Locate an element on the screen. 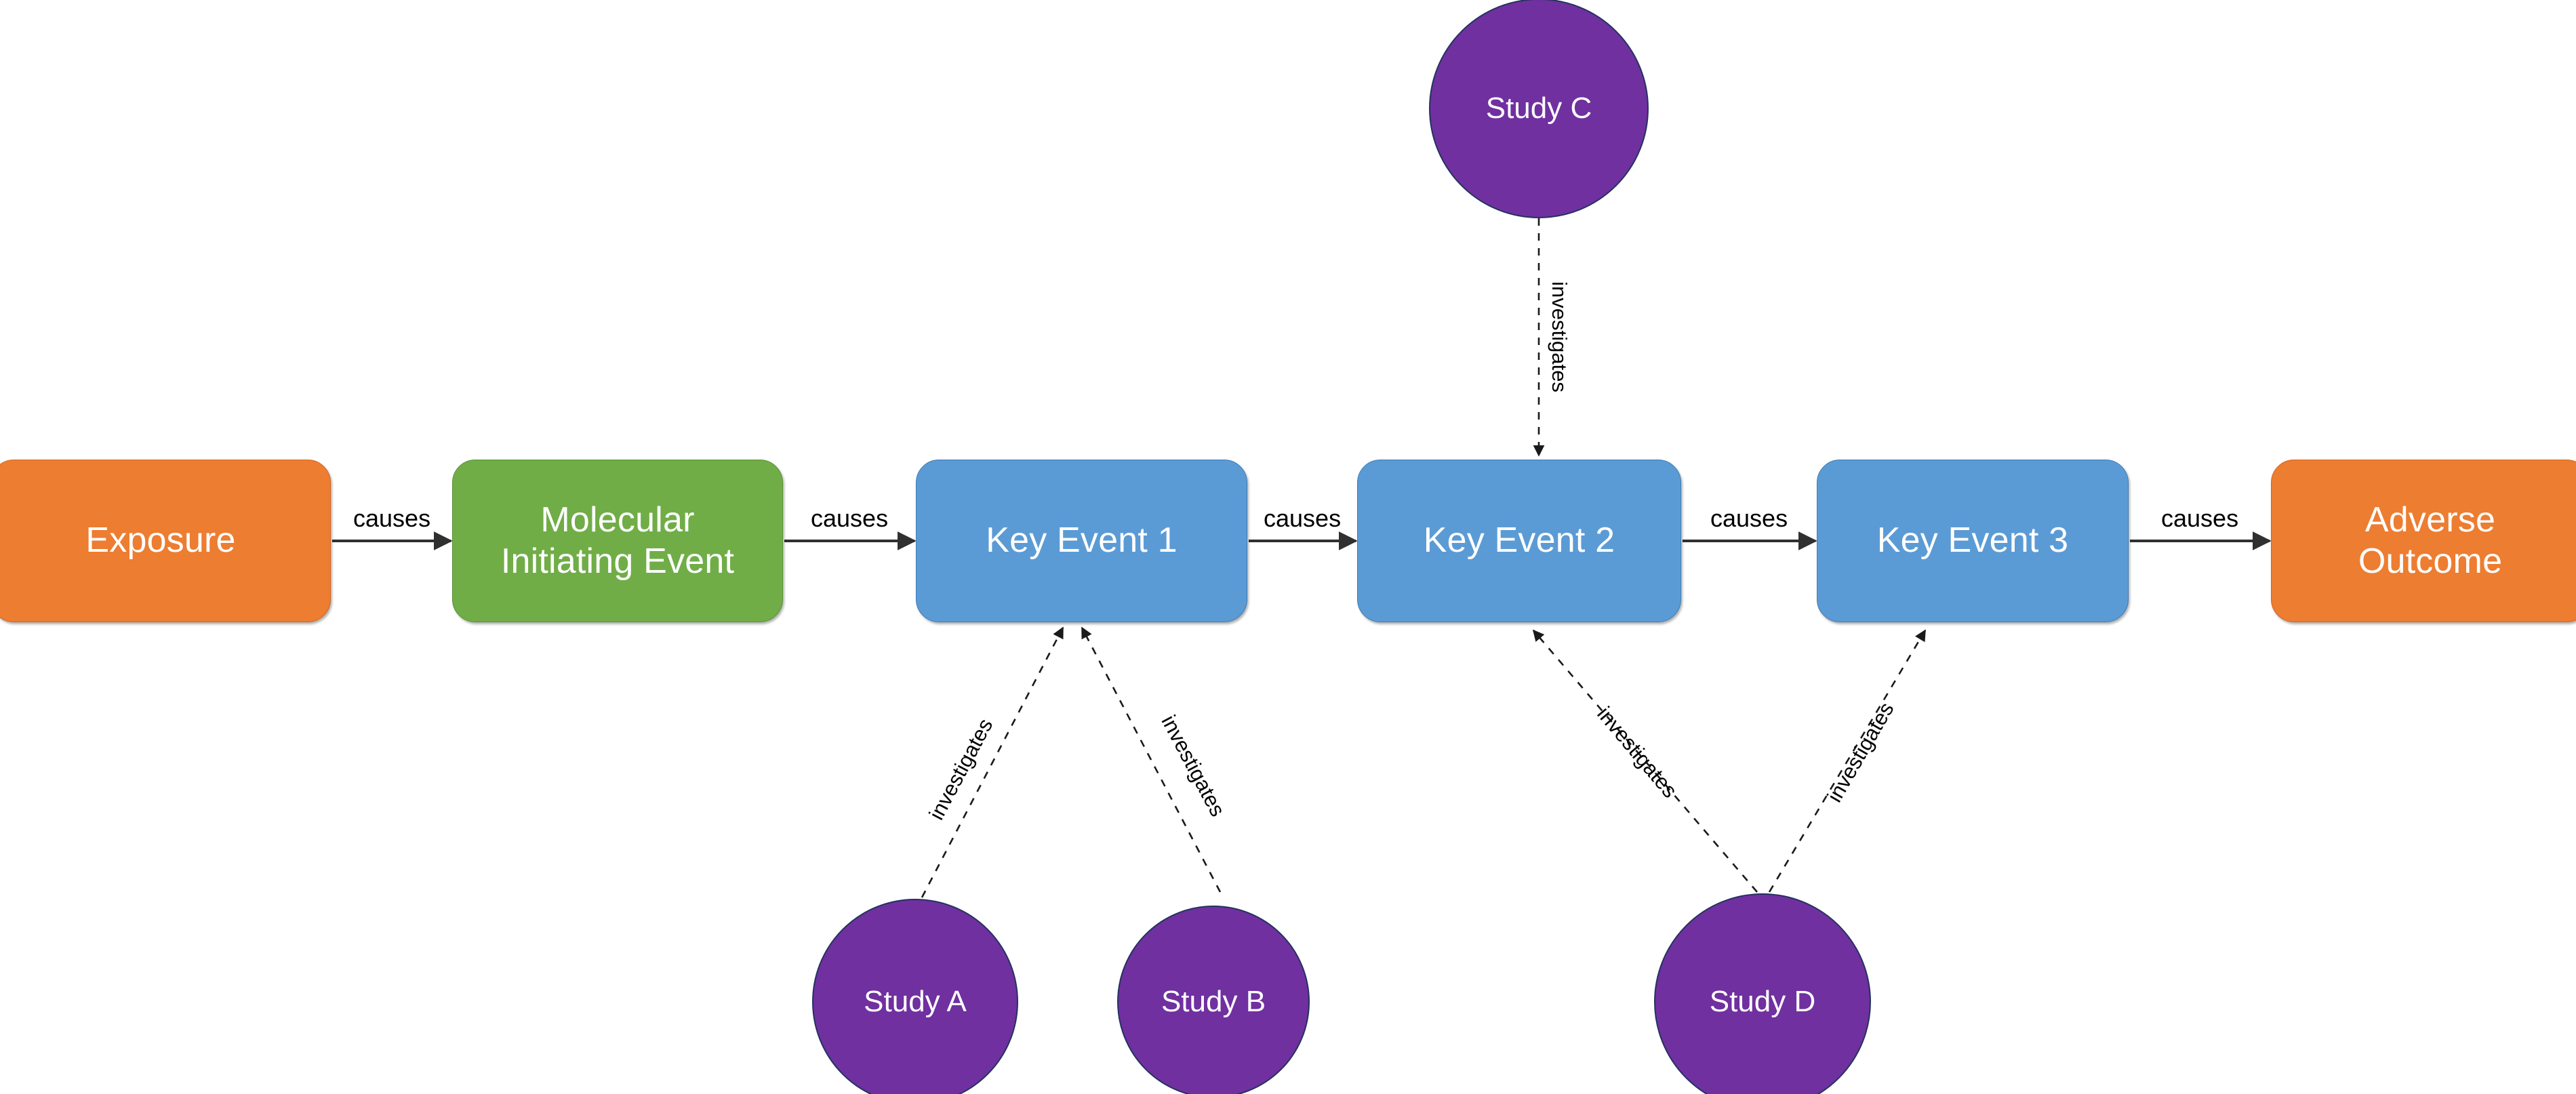  investigates-edge-label-i1: investigates is located at coordinates (961, 769).